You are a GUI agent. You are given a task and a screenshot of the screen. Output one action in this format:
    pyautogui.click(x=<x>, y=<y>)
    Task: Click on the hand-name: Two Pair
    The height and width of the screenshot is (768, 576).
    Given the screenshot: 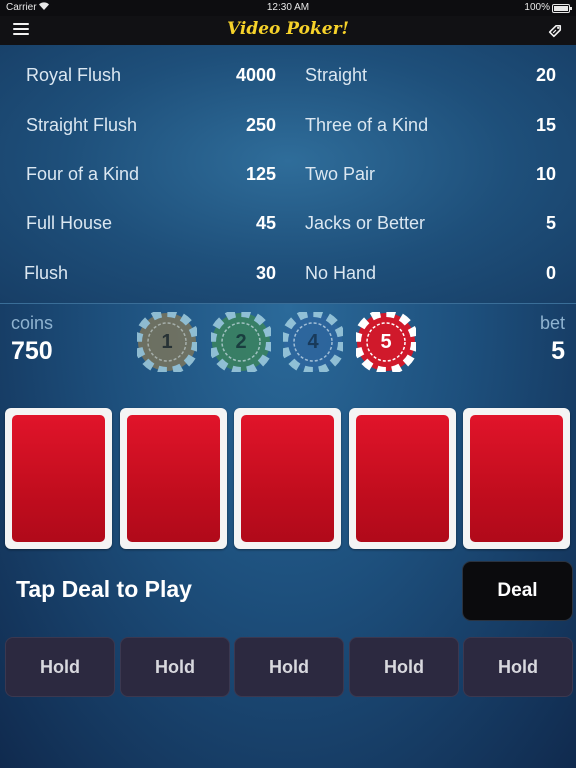 What is the action you would take?
    pyautogui.click(x=340, y=174)
    